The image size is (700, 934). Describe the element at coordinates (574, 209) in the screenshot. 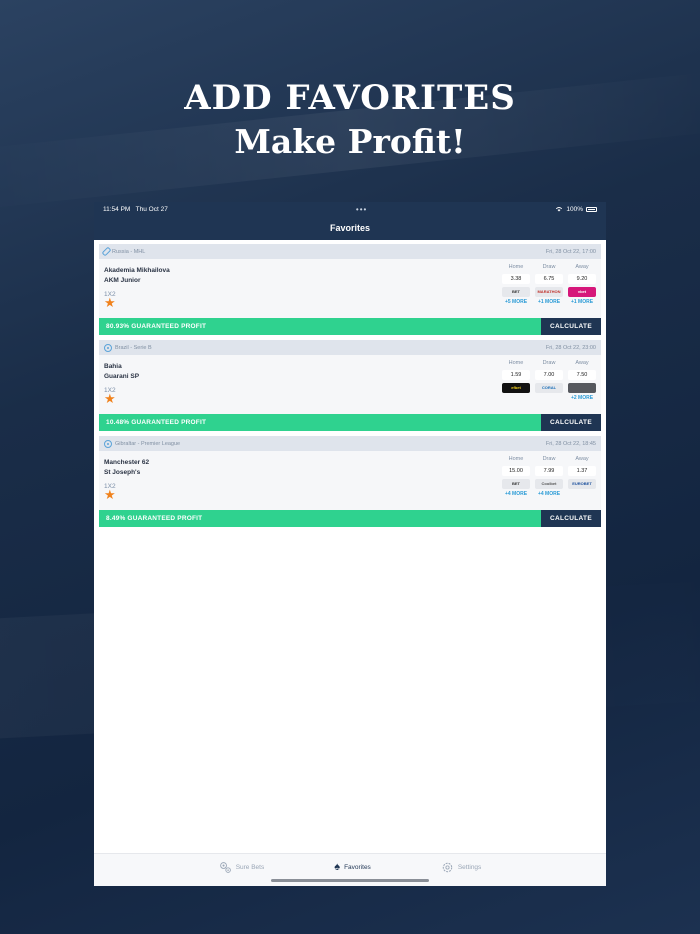

I see `battery-percent: 100%` at that location.